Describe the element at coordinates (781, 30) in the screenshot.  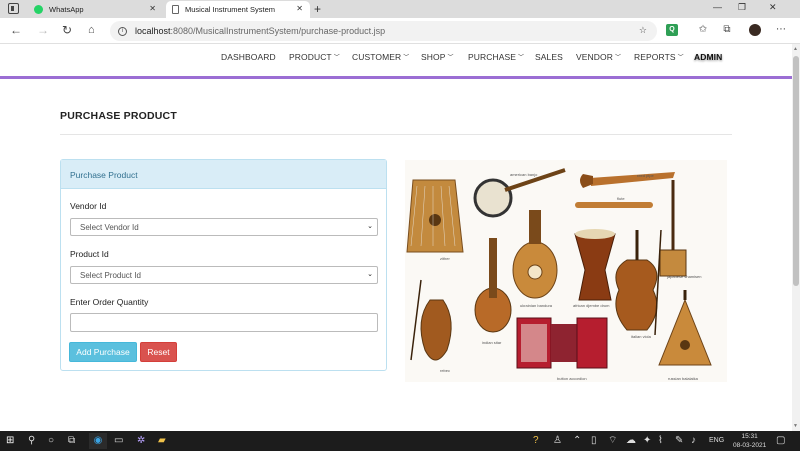
I see `more-menu-icon: ⋯` at that location.